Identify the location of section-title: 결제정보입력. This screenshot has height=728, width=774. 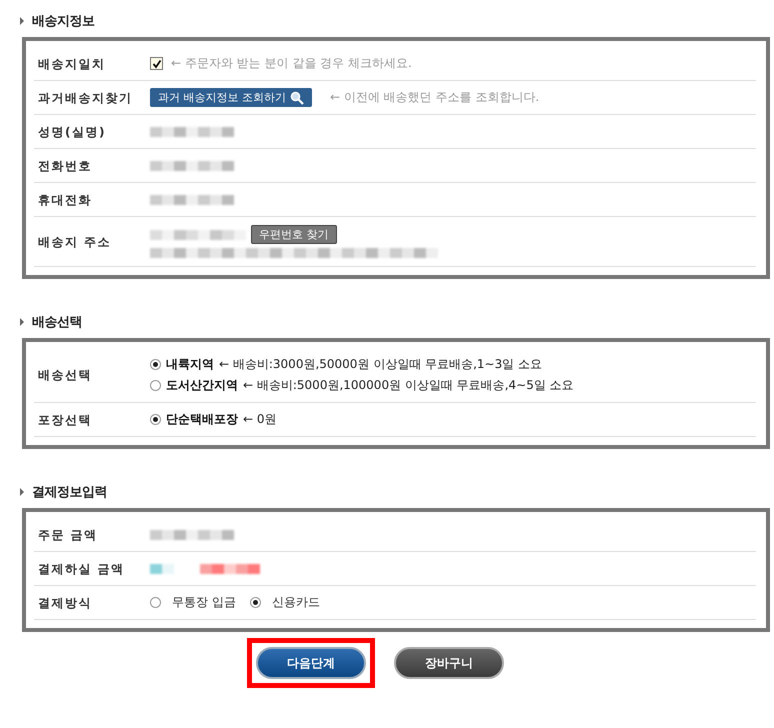
(69, 492).